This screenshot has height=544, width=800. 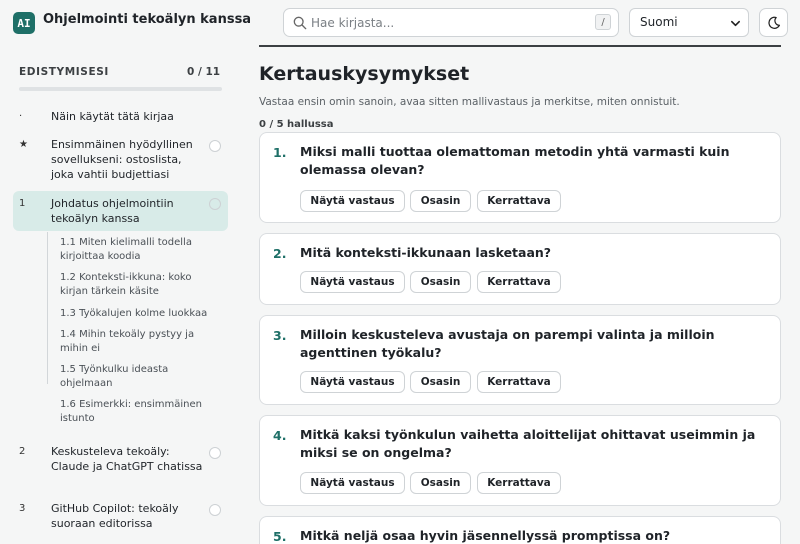 What do you see at coordinates (280, 335) in the screenshot?
I see `question-number: 3.` at bounding box center [280, 335].